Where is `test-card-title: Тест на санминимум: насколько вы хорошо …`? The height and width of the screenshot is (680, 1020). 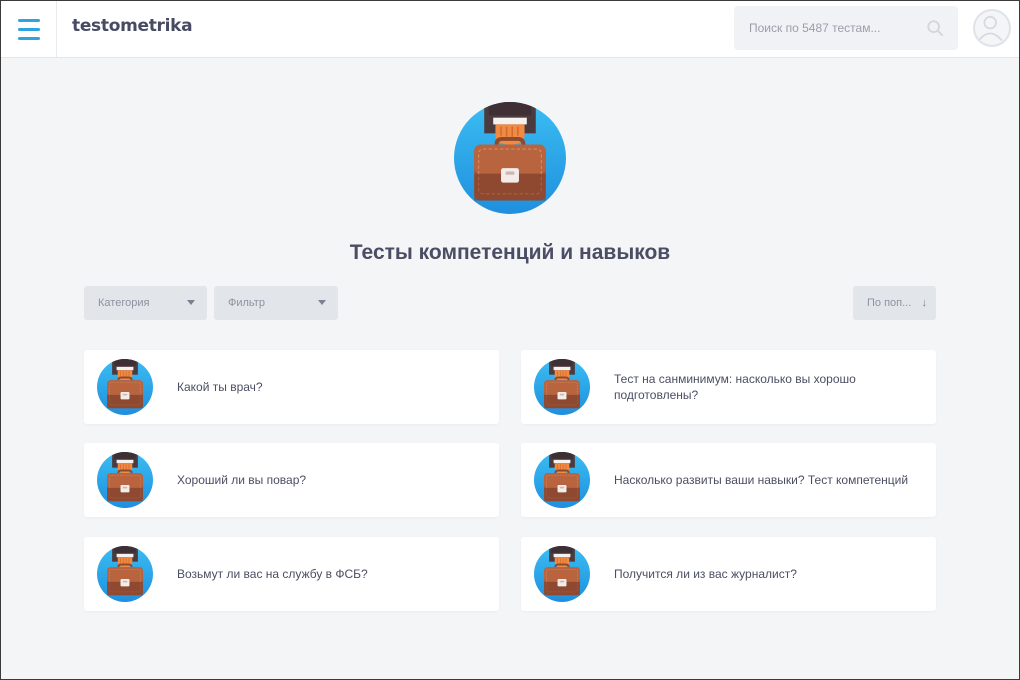 test-card-title: Тест на санминимум: насколько вы хорошо … is located at coordinates (735, 387).